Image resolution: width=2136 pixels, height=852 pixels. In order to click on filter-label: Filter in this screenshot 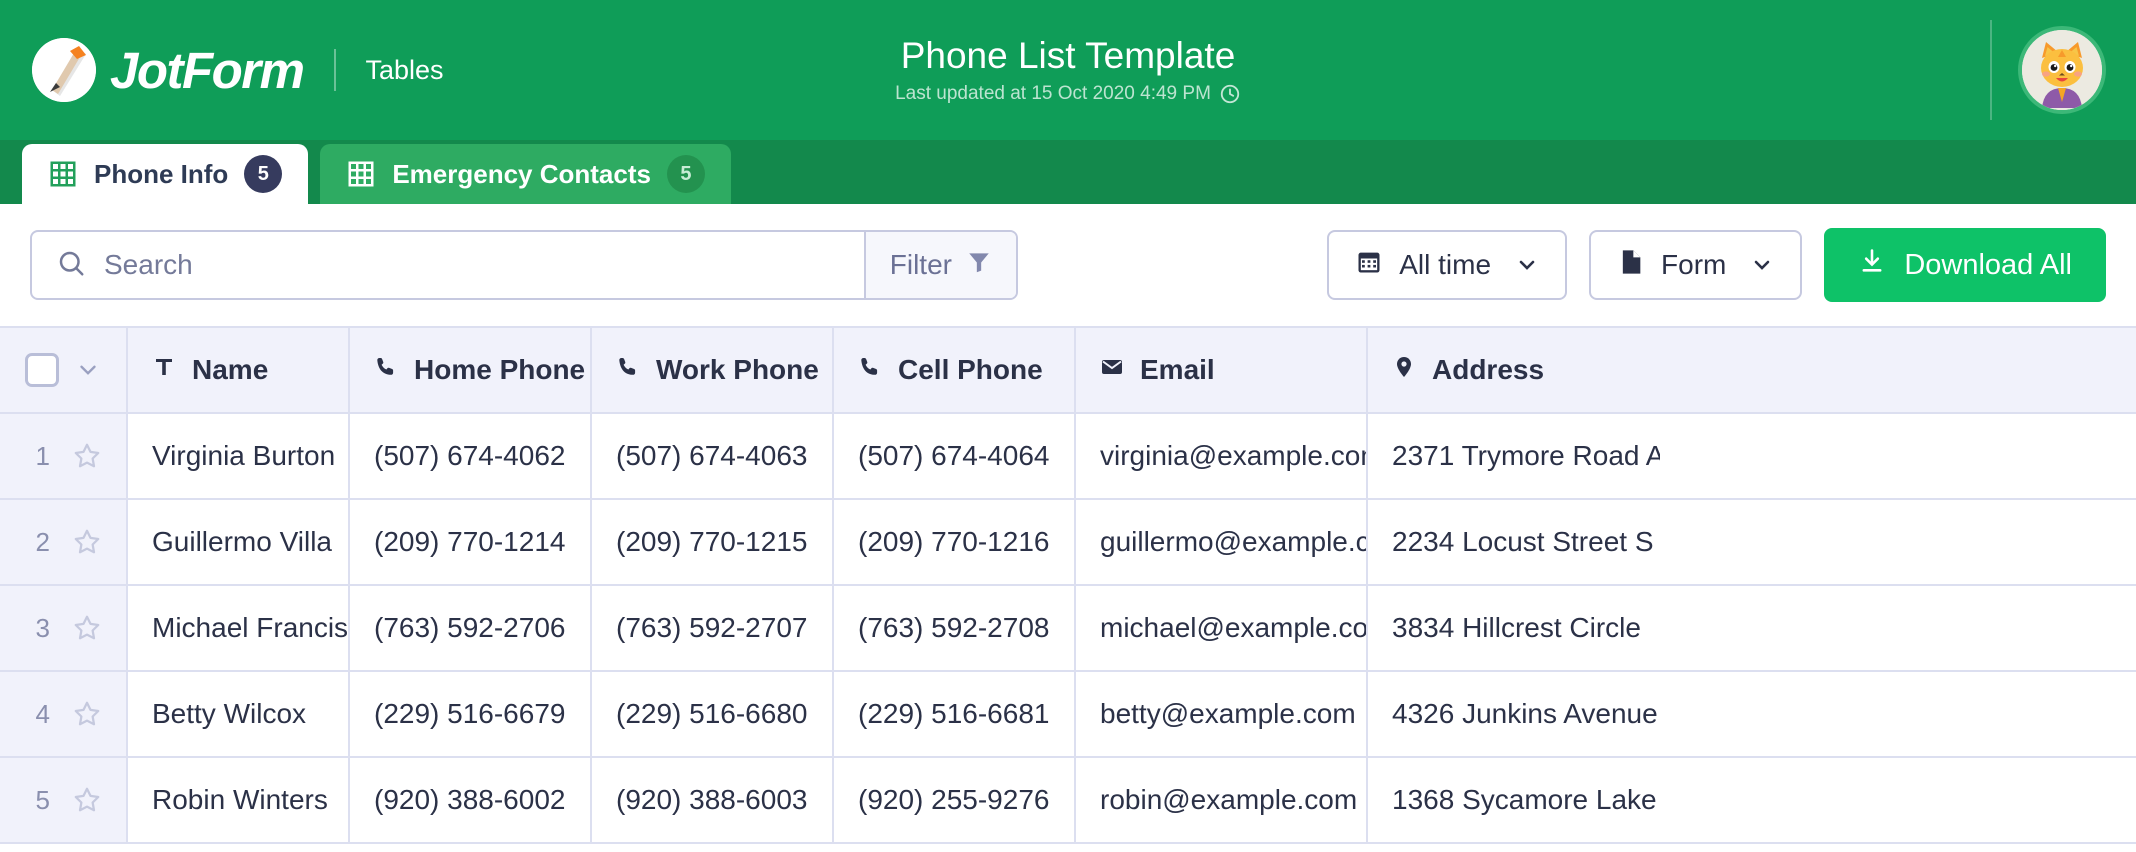, I will do `click(920, 264)`.